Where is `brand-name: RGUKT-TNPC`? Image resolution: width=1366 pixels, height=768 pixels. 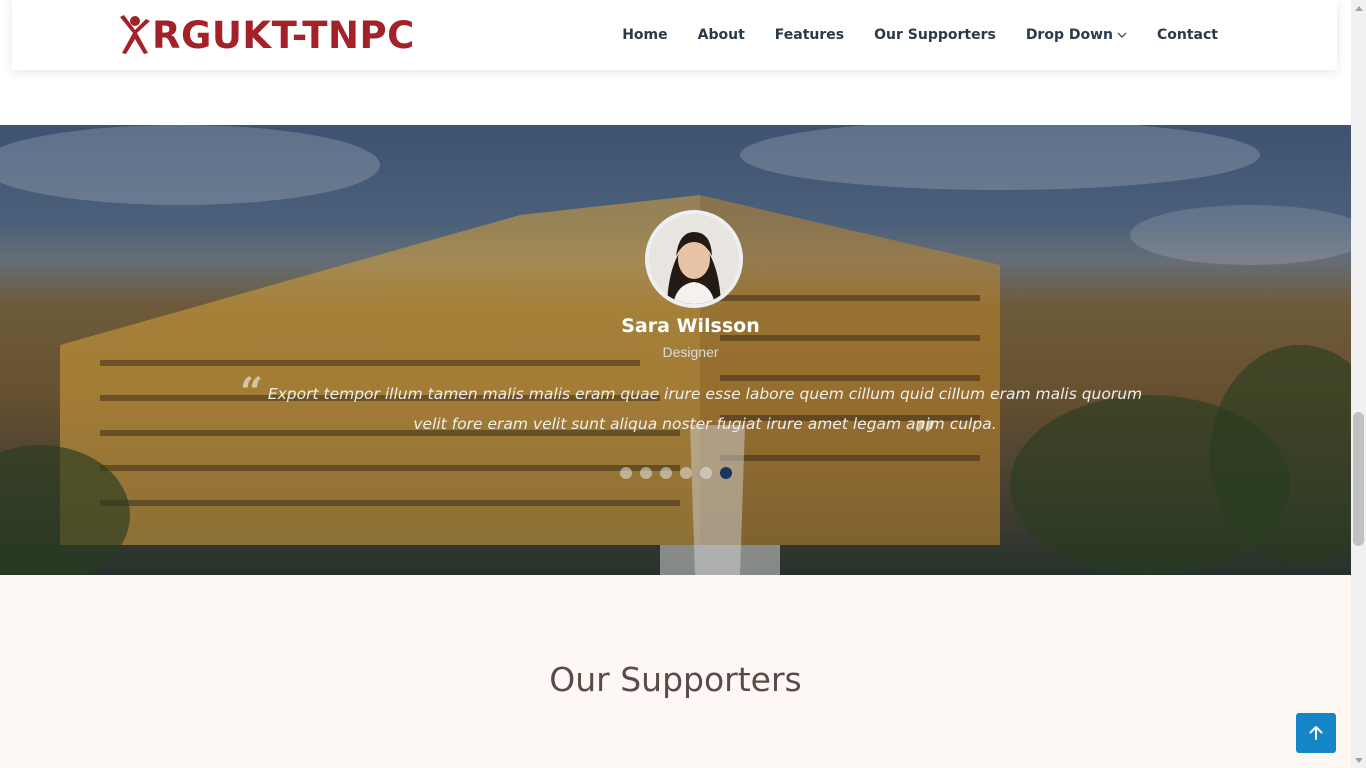 brand-name: RGUKT-TNPC is located at coordinates (283, 35).